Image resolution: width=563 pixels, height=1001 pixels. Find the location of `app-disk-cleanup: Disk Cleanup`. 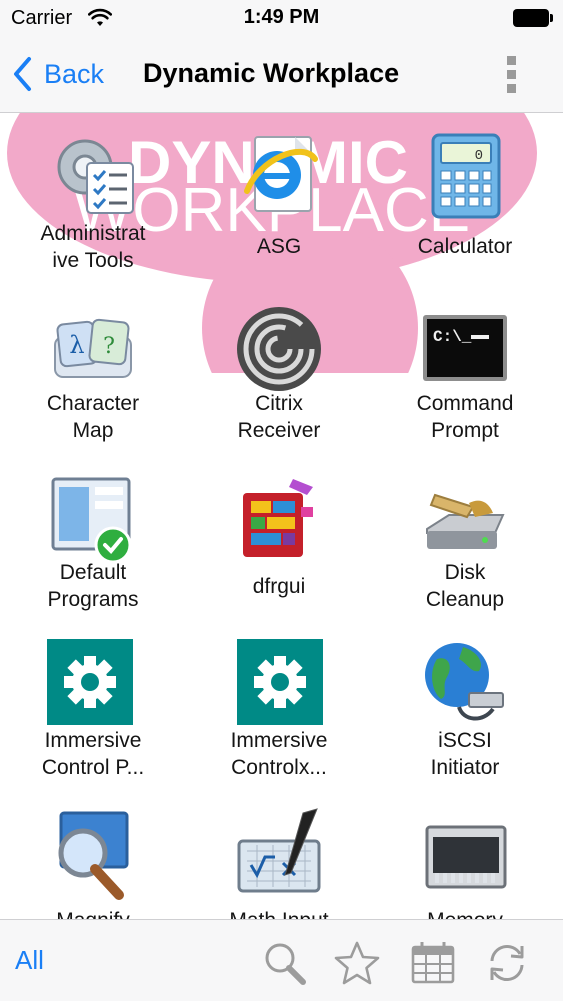

app-disk-cleanup: Disk Cleanup is located at coordinates (465, 543).